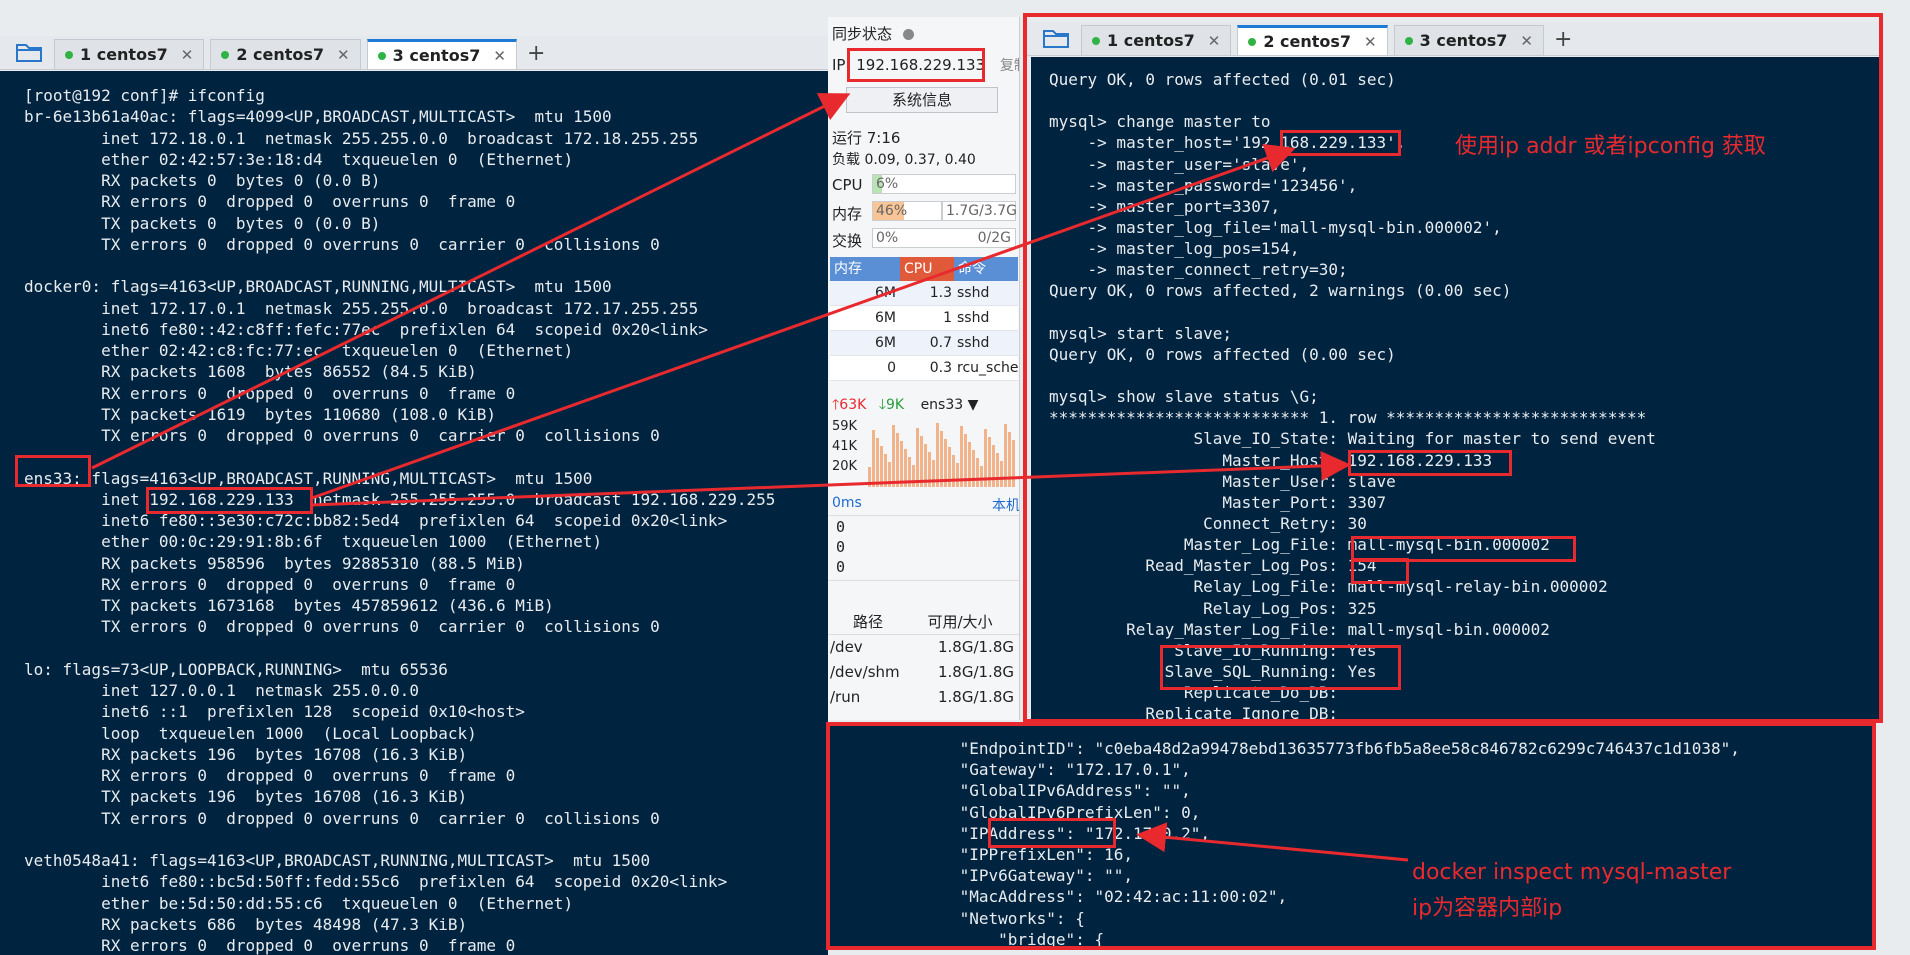  I want to click on note-ip: 使用ip addr 或者ipconfig 获取, so click(1610, 146).